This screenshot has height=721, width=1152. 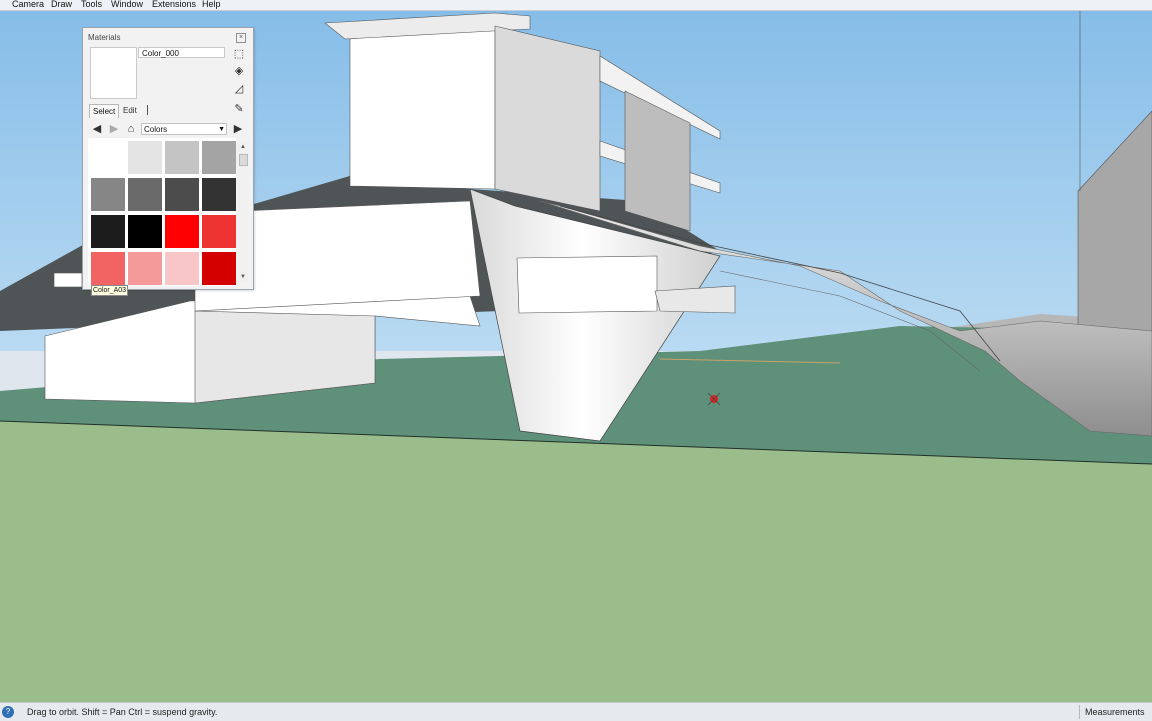 What do you see at coordinates (131, 129) in the screenshot?
I see `home-icon: ⌂` at bounding box center [131, 129].